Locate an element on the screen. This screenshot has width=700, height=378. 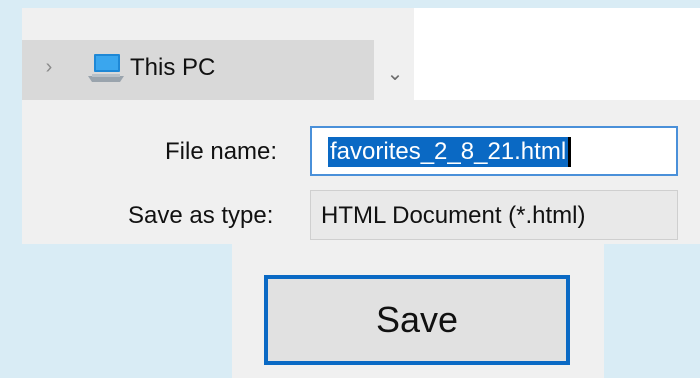
chevron-down-icon: ⌄ is located at coordinates (395, 74).